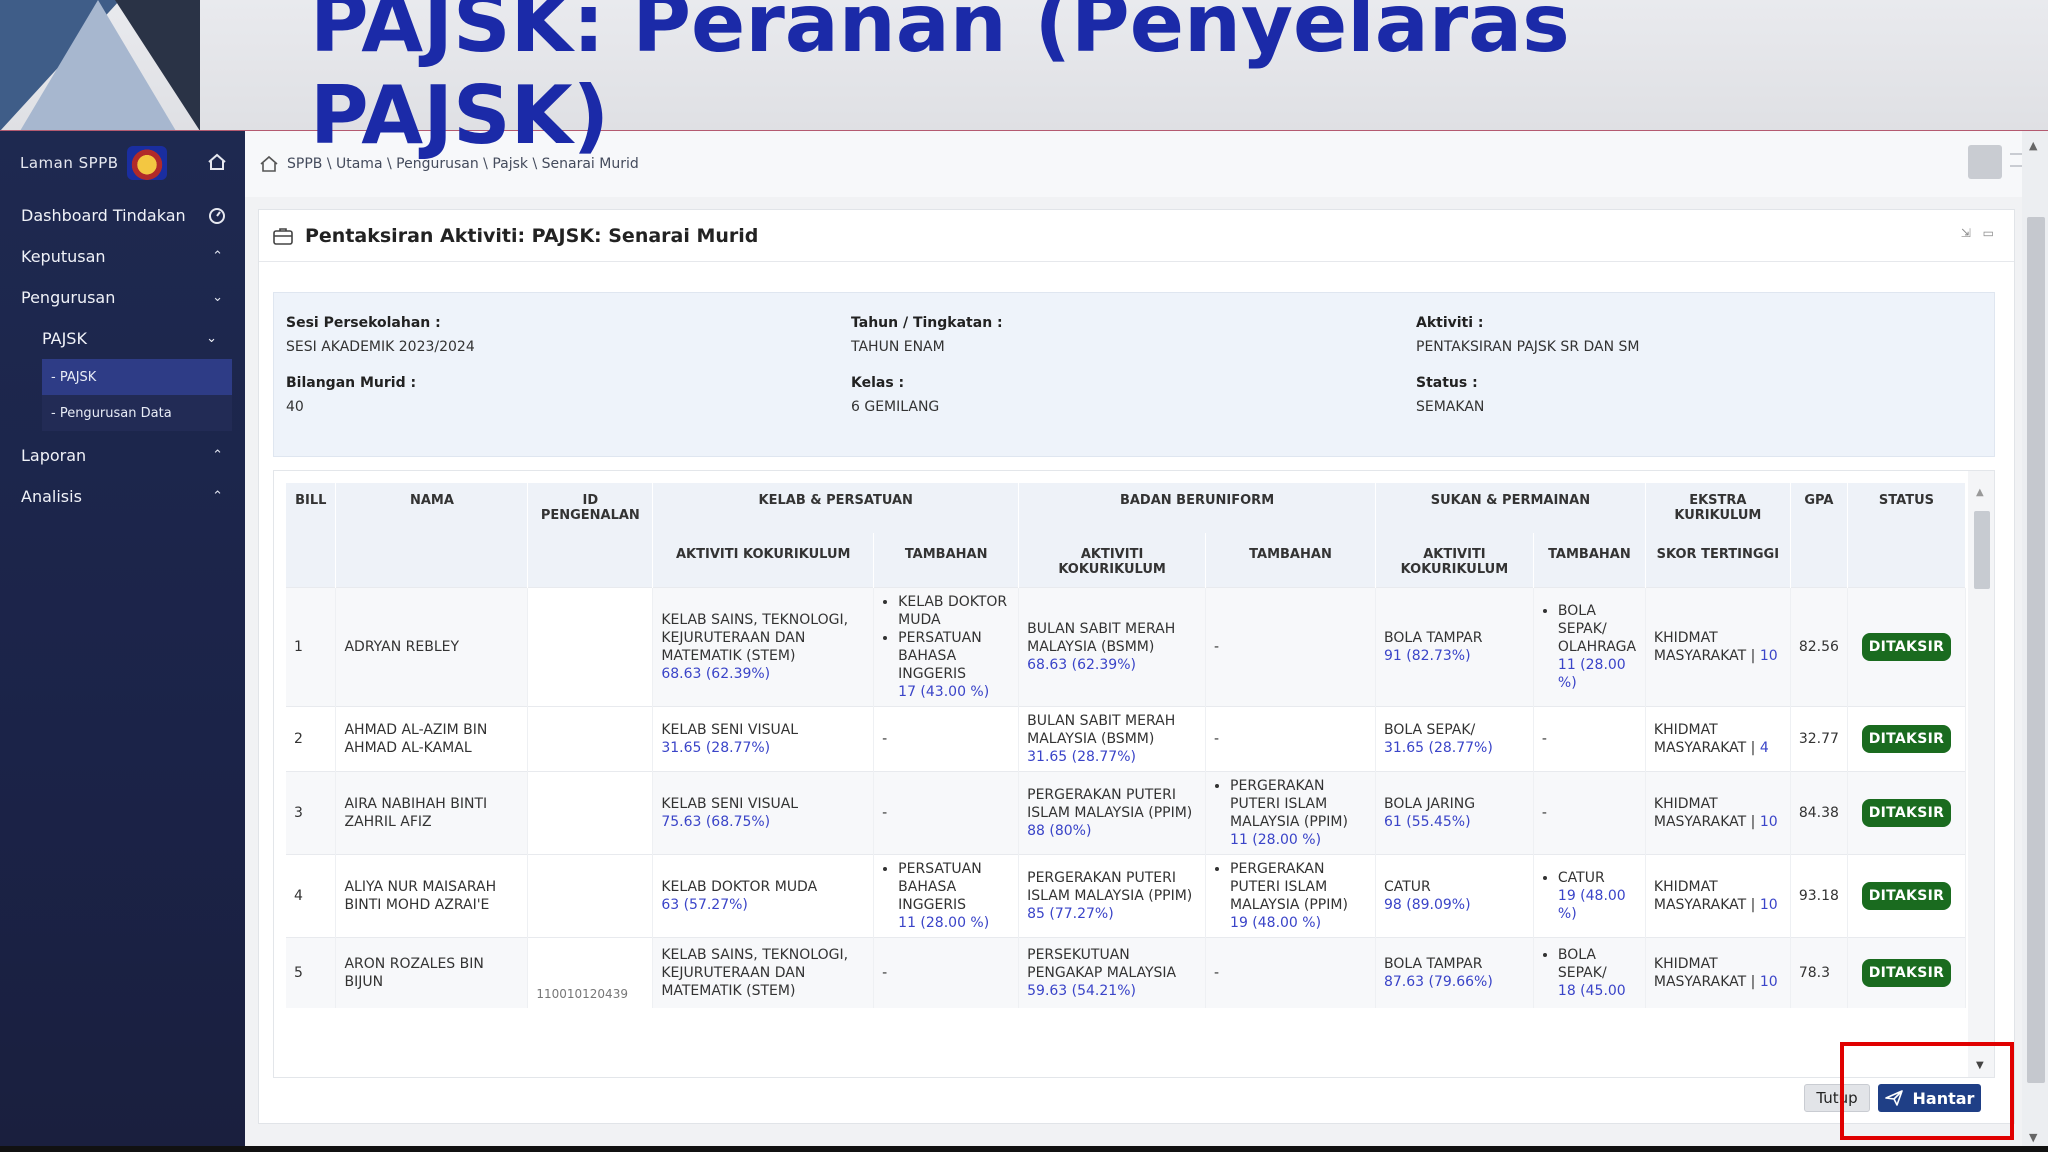 The height and width of the screenshot is (1152, 2048). Describe the element at coordinates (1979, 233) in the screenshot. I see `card-tools-icon: ⇲ ▭` at that location.